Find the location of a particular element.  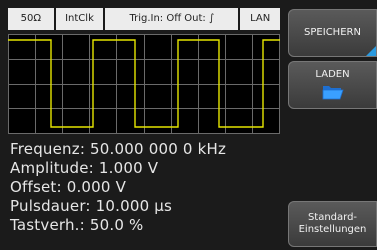

folder-open-icon is located at coordinates (333, 93).